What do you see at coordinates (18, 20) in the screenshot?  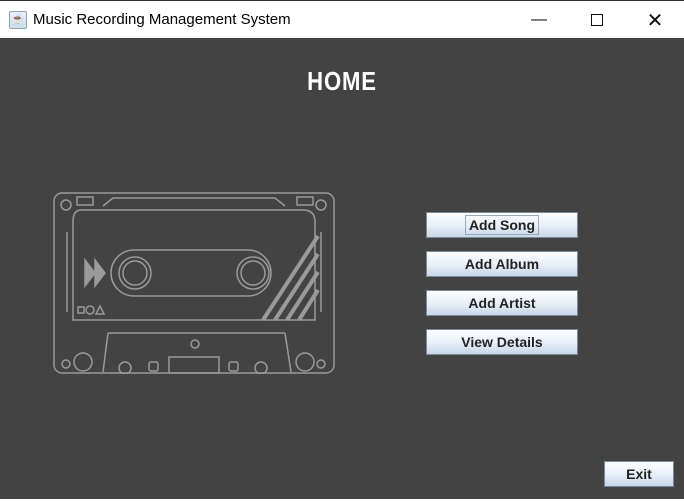 I see `java-app-icon: ☕` at bounding box center [18, 20].